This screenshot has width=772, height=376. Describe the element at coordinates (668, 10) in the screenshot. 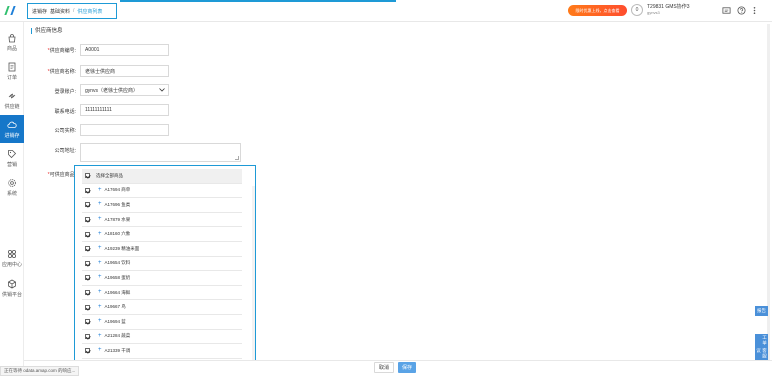

I see `user-info: T29831 GMS协作3 gynvs3` at that location.